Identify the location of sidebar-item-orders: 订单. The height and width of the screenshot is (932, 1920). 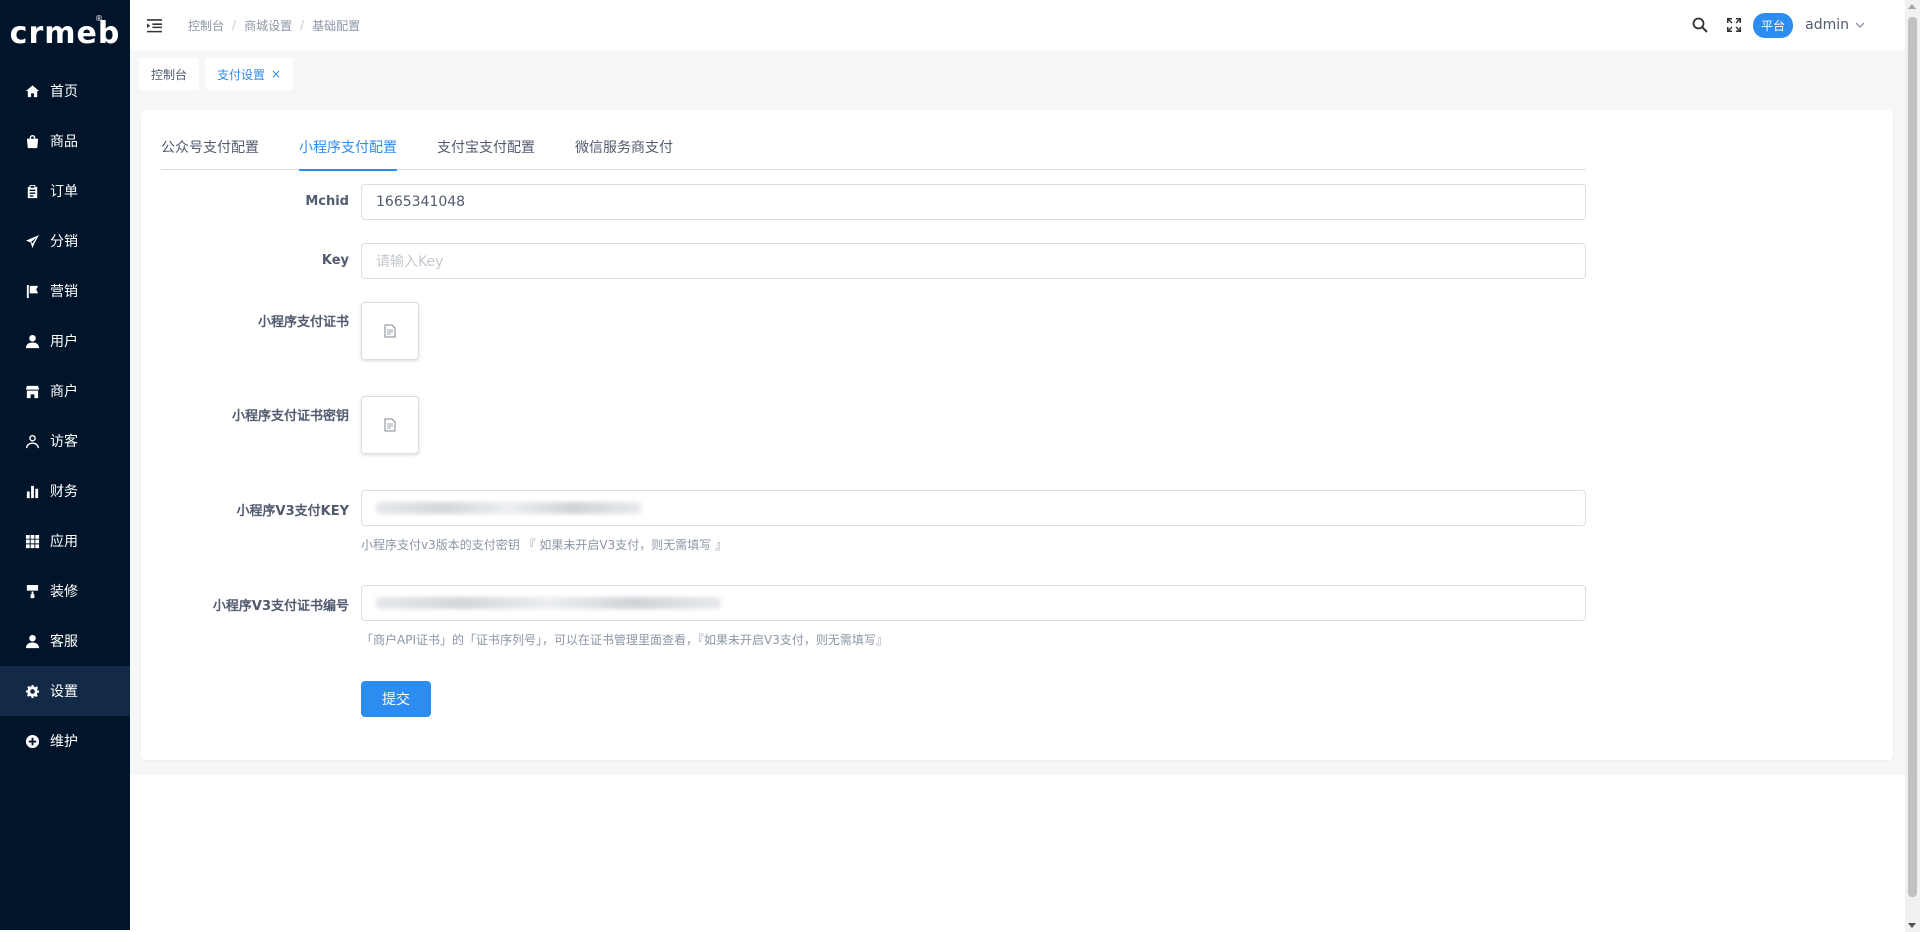
(65, 191).